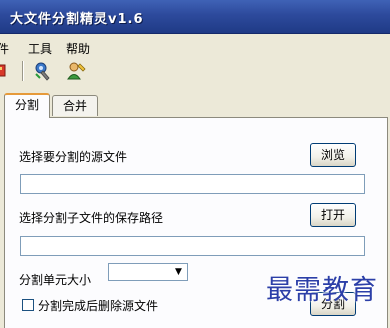 The width and height of the screenshot is (390, 328). What do you see at coordinates (178, 272) in the screenshot?
I see `chevron-down-icon: ▼` at bounding box center [178, 272].